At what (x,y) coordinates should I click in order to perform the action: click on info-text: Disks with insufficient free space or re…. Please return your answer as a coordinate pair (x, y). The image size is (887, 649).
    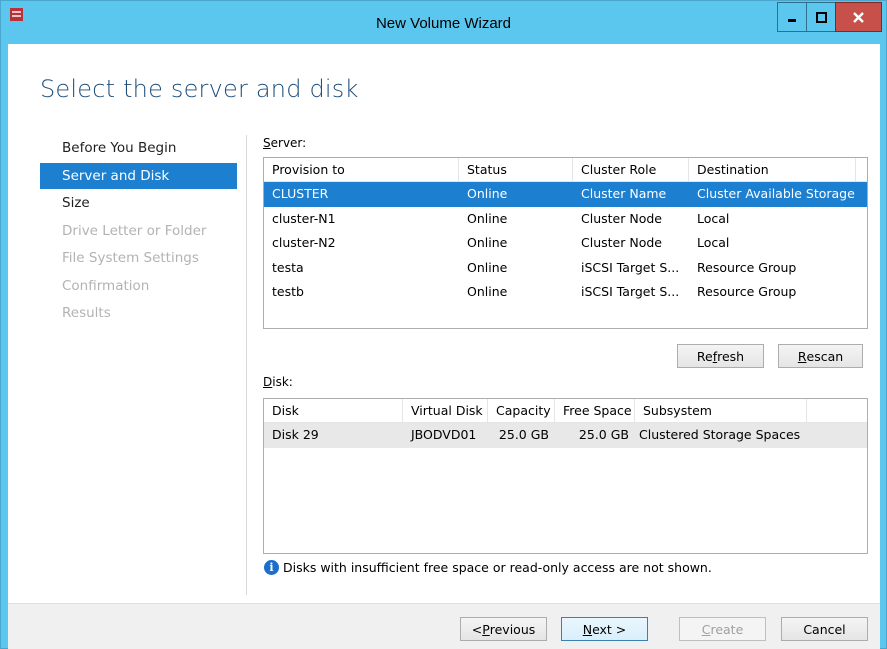
    Looking at the image, I should click on (497, 567).